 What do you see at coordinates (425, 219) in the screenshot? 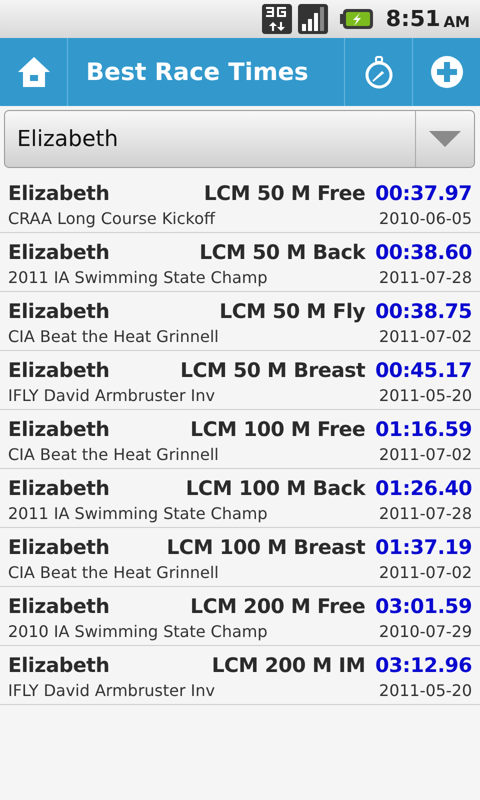
I see `race-date: 2010-06-05` at bounding box center [425, 219].